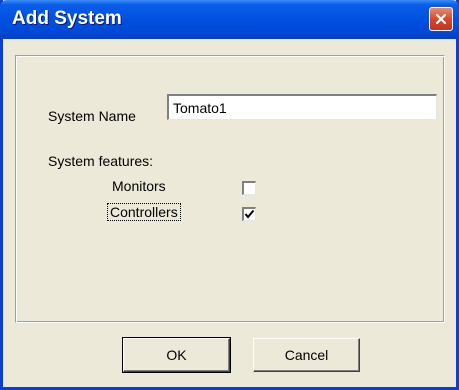 This screenshot has height=390, width=459. What do you see at coordinates (101, 161) in the screenshot?
I see `system-features-label: System features:` at bounding box center [101, 161].